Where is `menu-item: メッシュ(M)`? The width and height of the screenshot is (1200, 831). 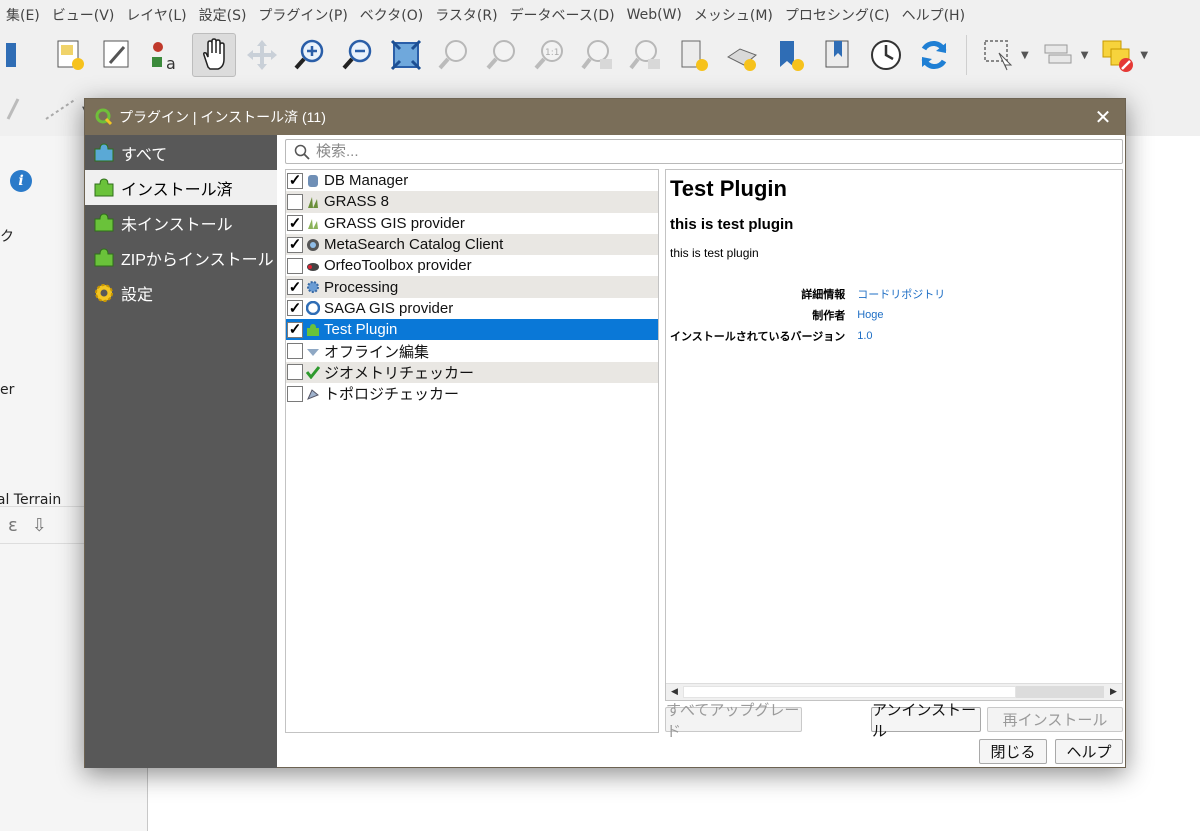 menu-item: メッシュ(M) is located at coordinates (733, 15).